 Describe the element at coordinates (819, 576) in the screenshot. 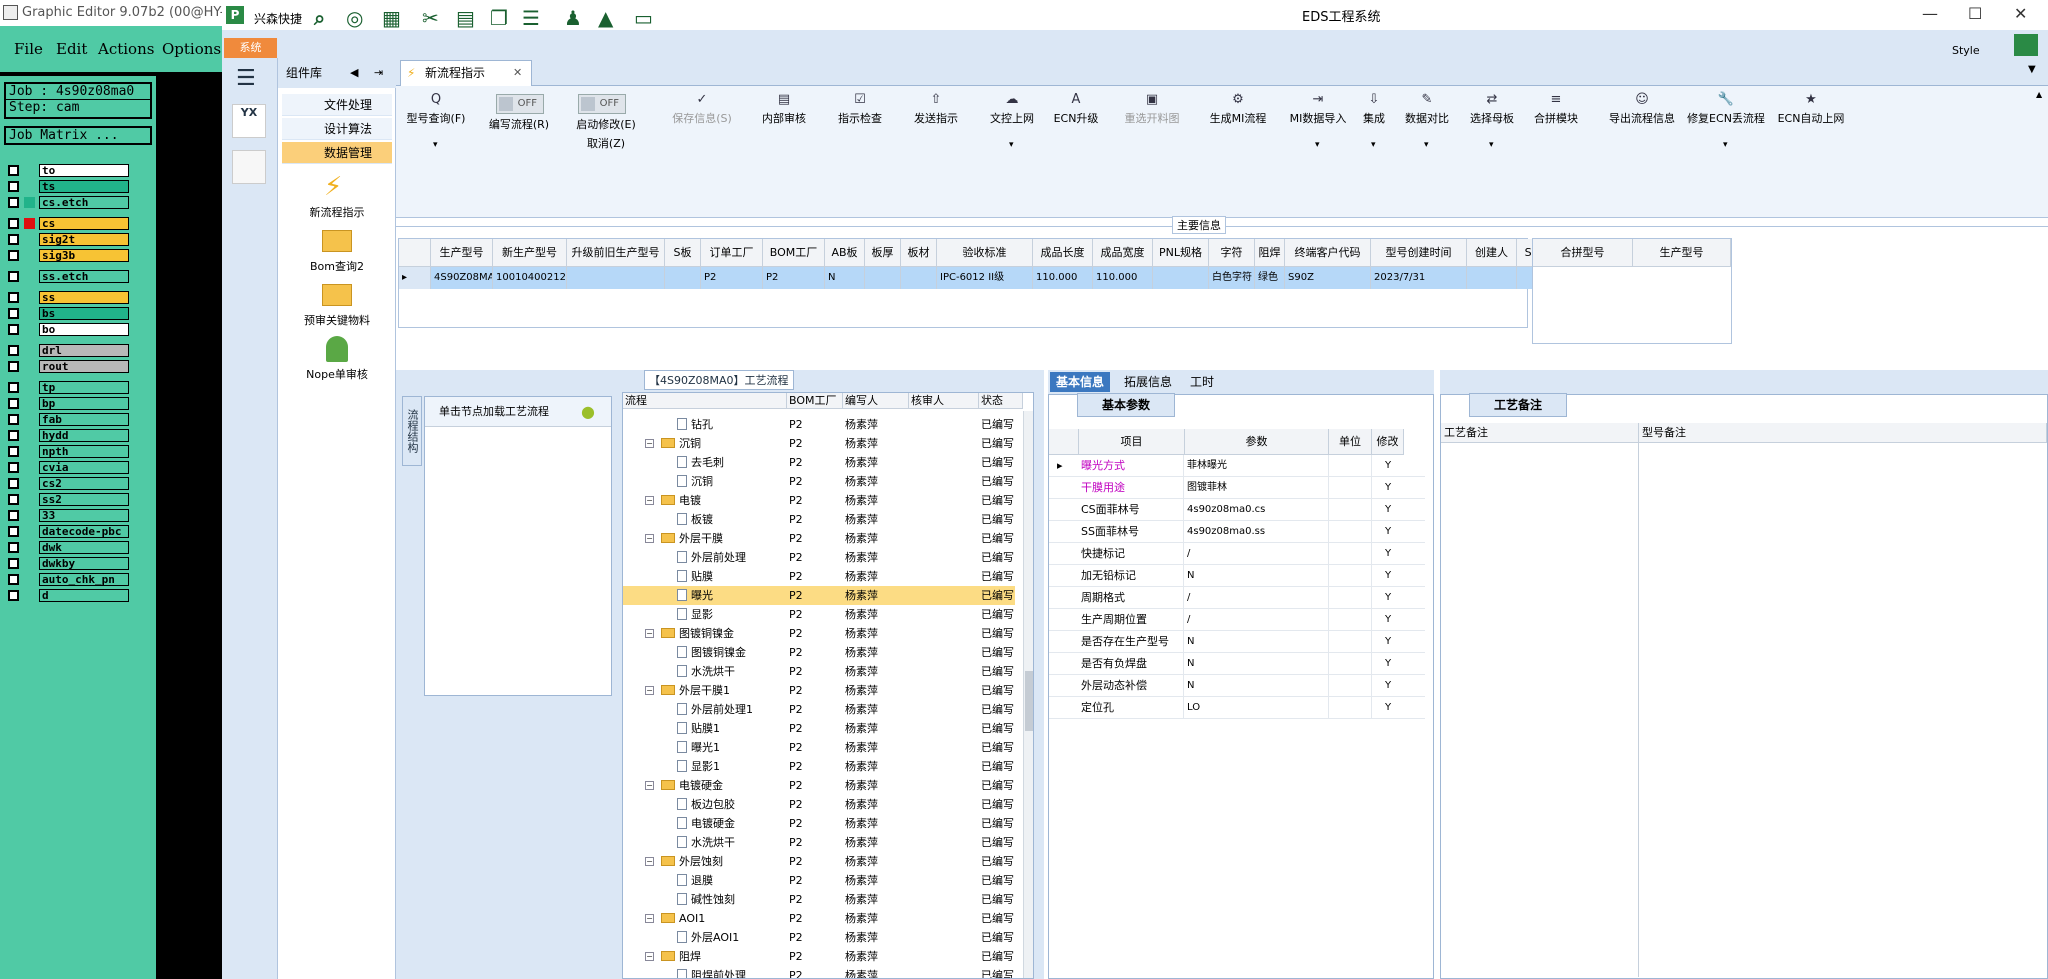

I see `tree-row: 贴膜 P2 杨素萍 已编写` at that location.